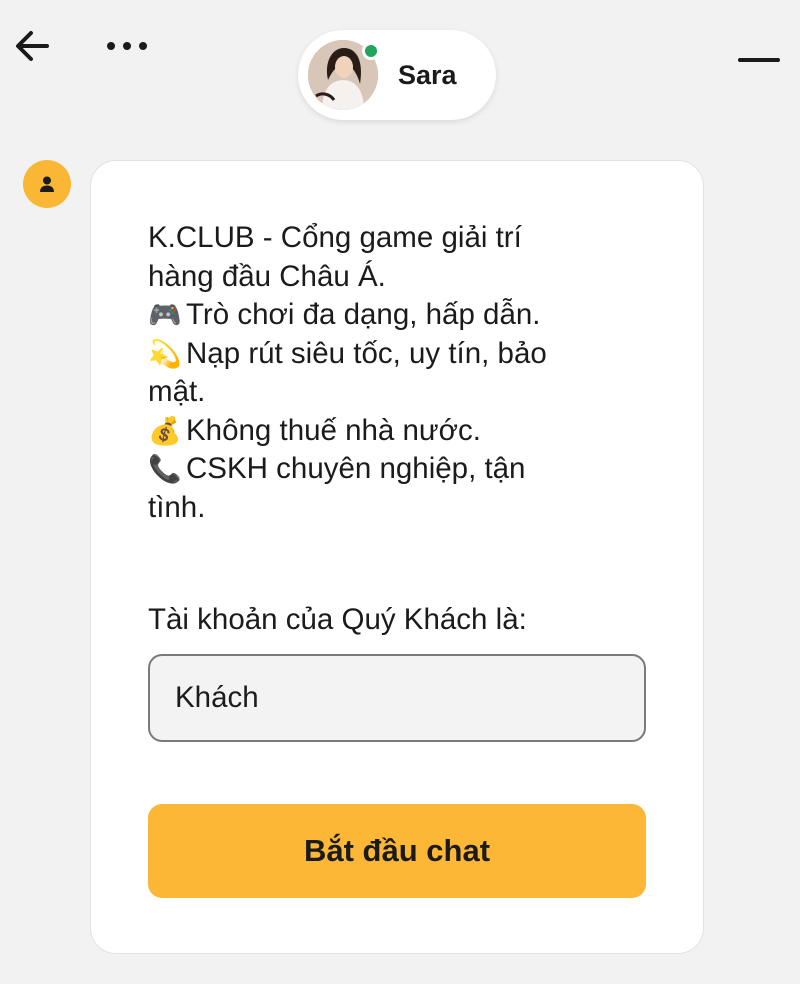 The image size is (800, 984). Describe the element at coordinates (427, 74) in the screenshot. I see `agent-name: Sara` at that location.